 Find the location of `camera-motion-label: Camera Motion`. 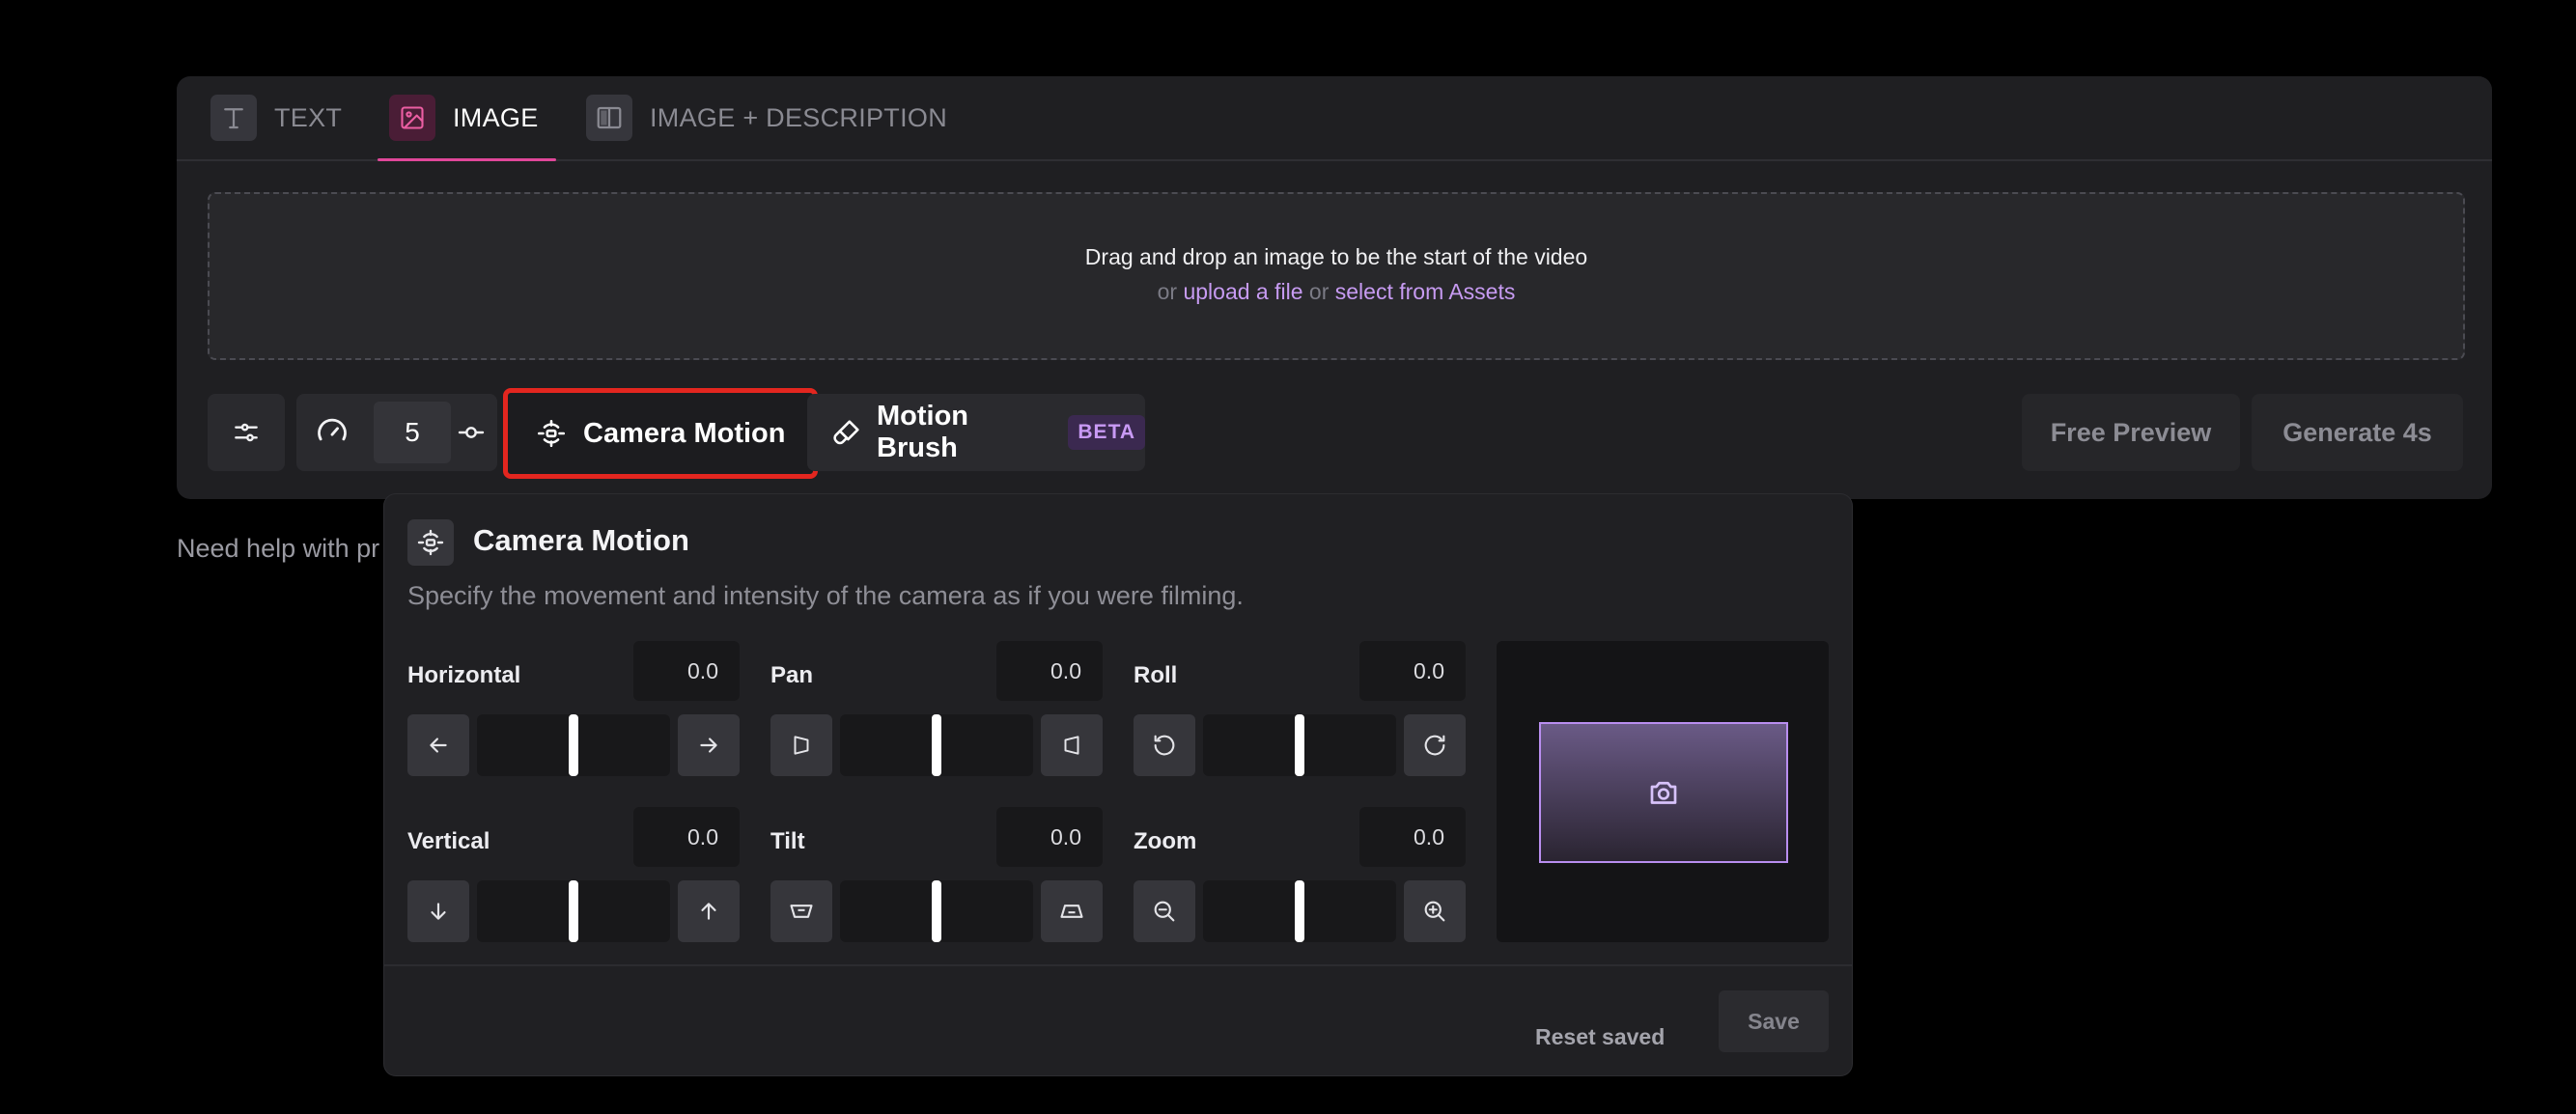

camera-motion-label: Camera Motion is located at coordinates (685, 433).